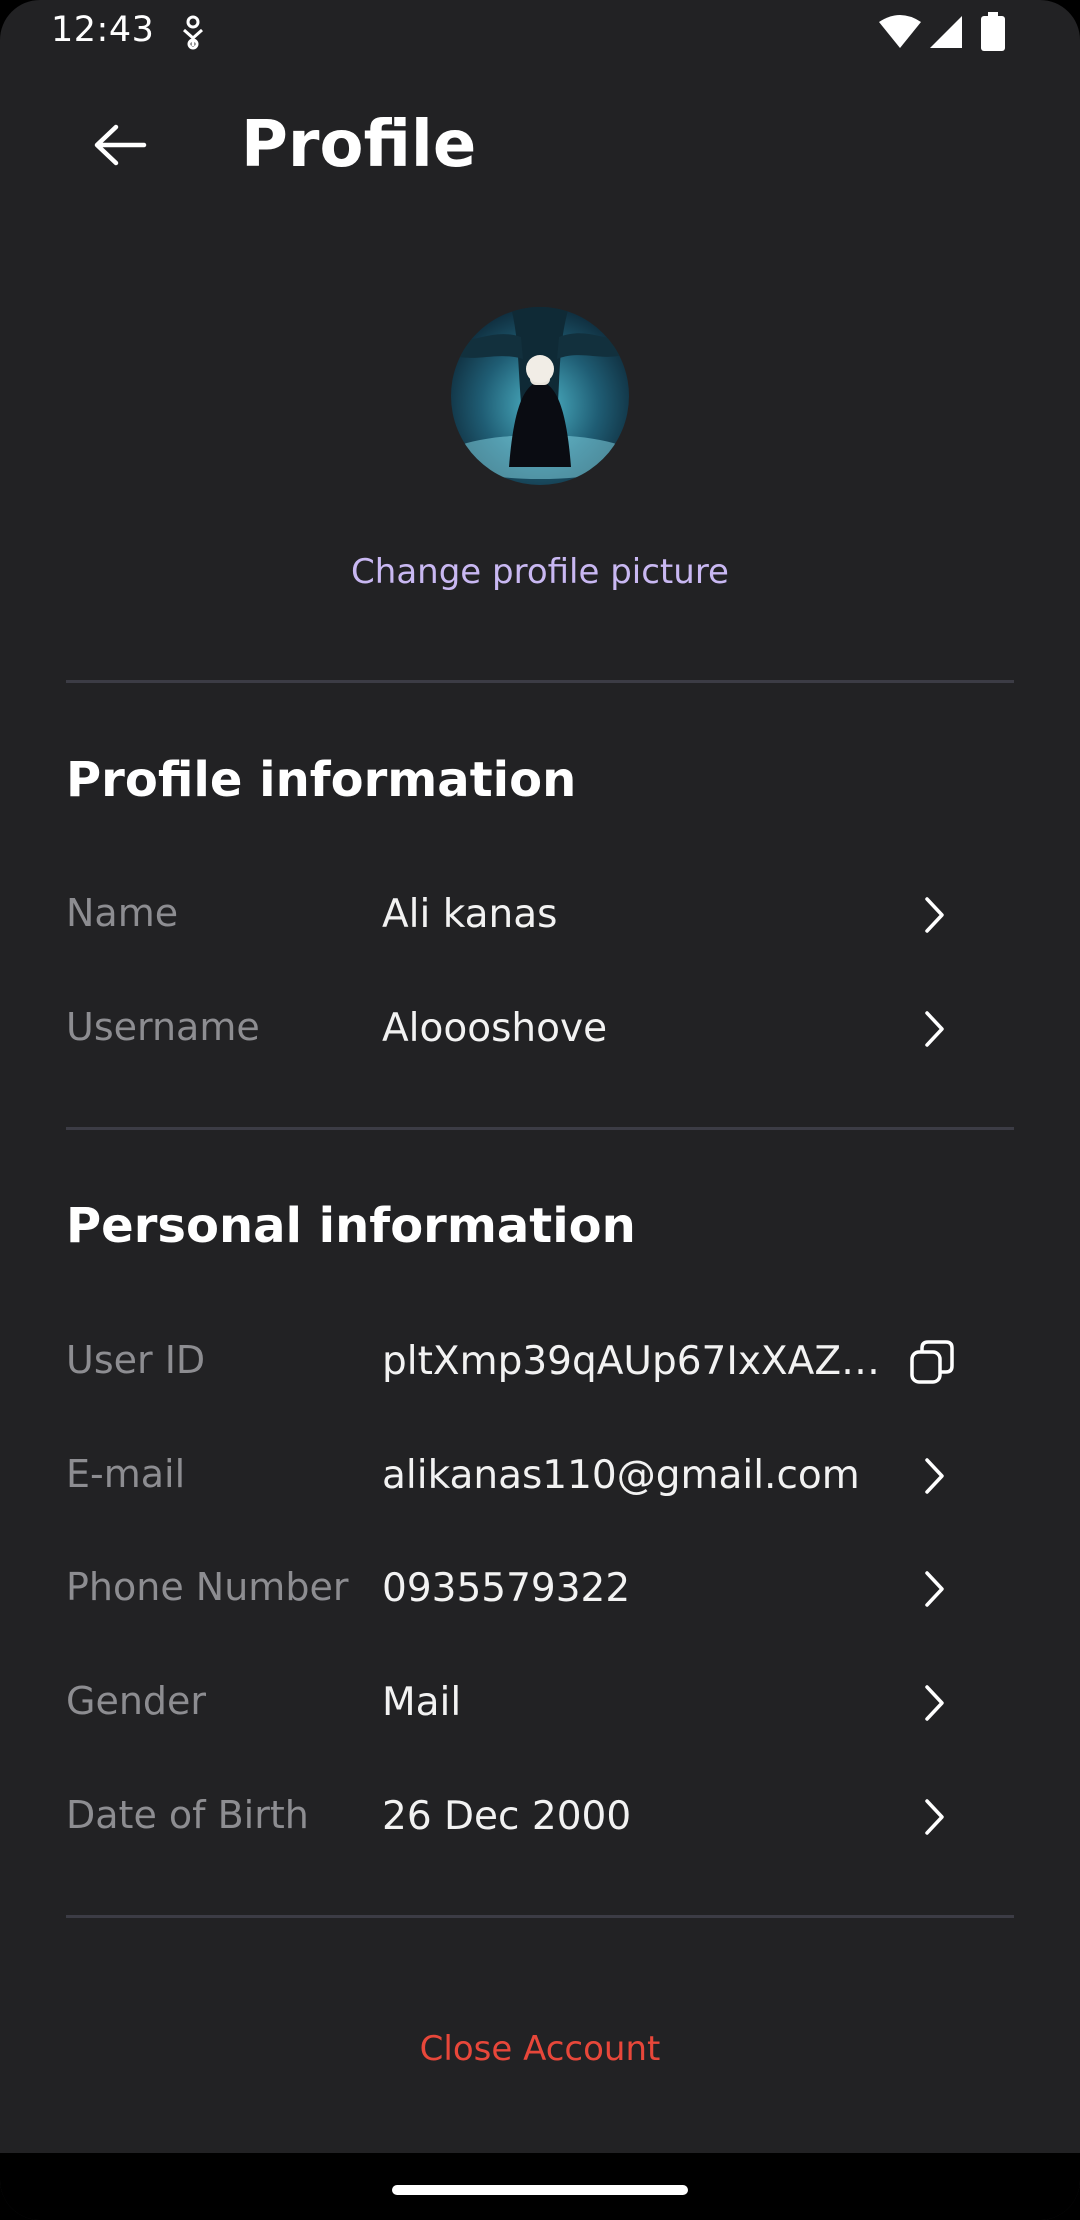 The width and height of the screenshot is (1080, 2220). Describe the element at coordinates (136, 1360) in the screenshot. I see `row-label: User ID` at that location.